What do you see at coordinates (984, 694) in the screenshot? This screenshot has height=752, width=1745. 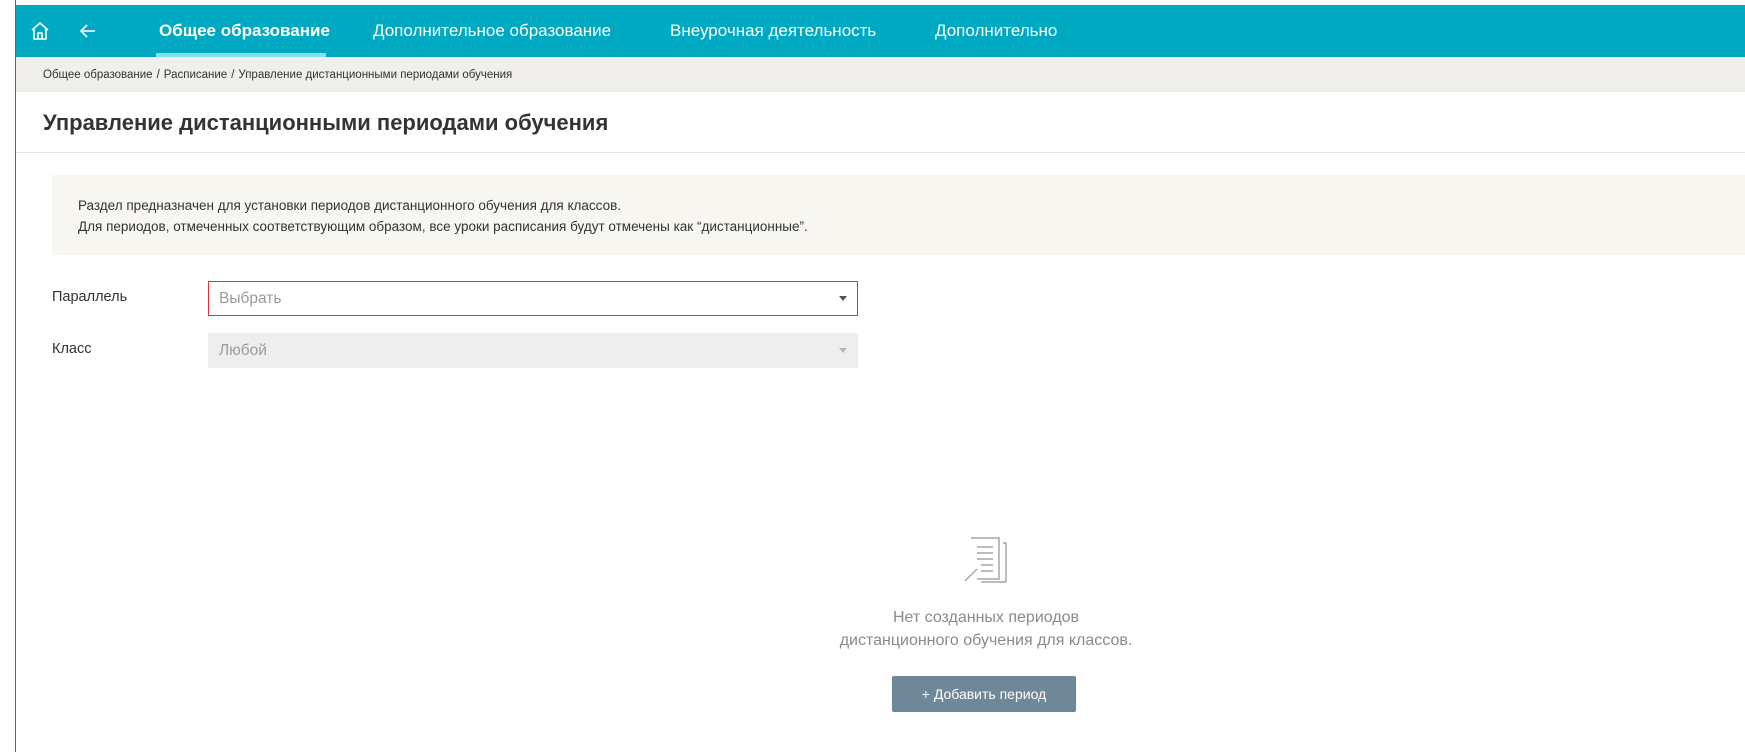 I see `add-period-button: + Добавить период` at bounding box center [984, 694].